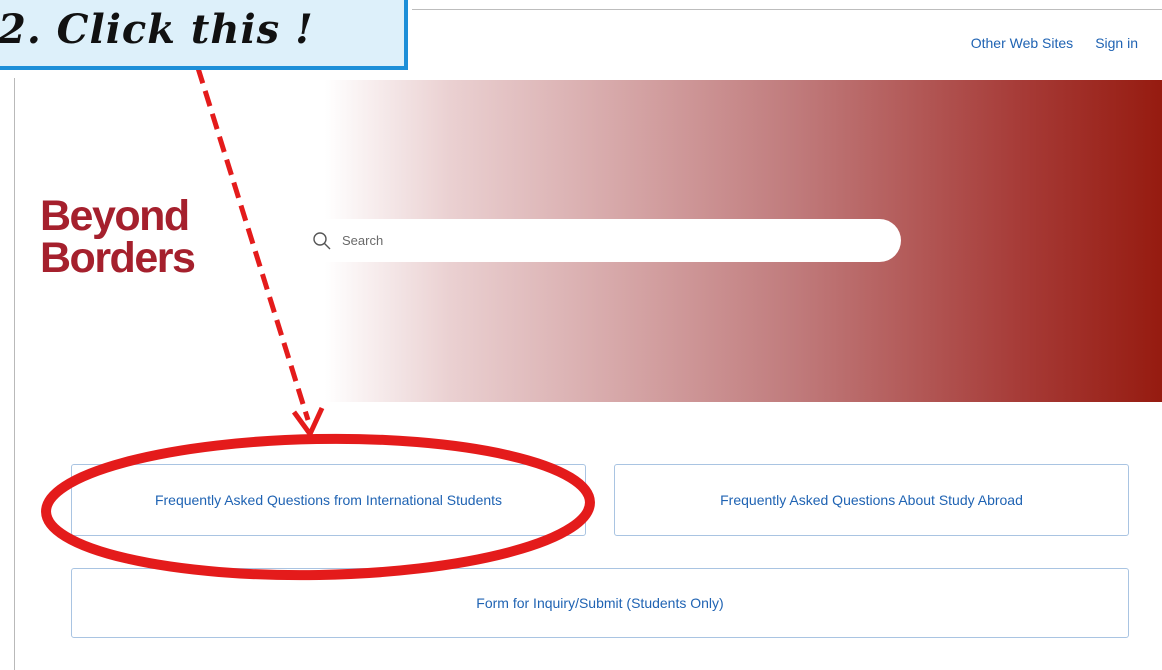 The image size is (1162, 670). Describe the element at coordinates (1022, 43) in the screenshot. I see `other-web-sites-link: Other Web Sites` at that location.